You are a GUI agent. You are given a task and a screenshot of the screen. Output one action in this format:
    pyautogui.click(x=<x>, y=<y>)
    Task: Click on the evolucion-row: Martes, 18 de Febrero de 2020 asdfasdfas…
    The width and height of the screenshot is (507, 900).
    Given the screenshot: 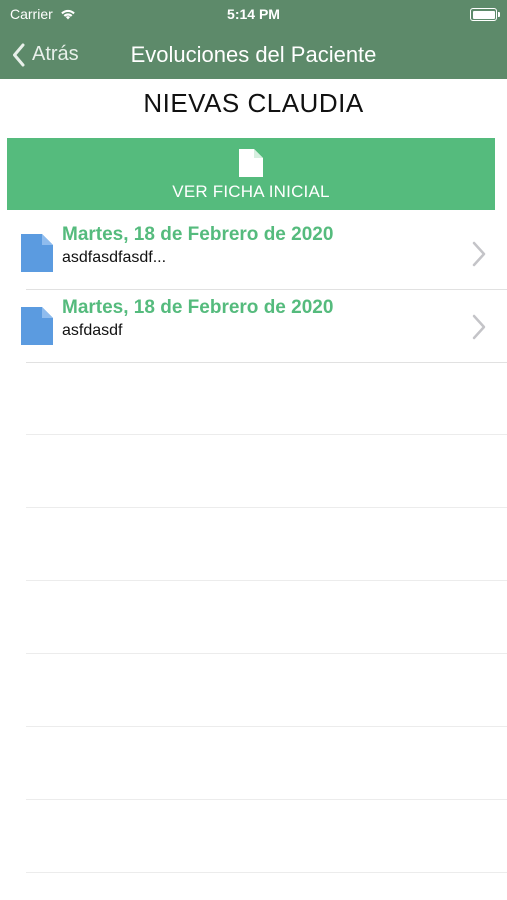 What is the action you would take?
    pyautogui.click(x=253, y=253)
    